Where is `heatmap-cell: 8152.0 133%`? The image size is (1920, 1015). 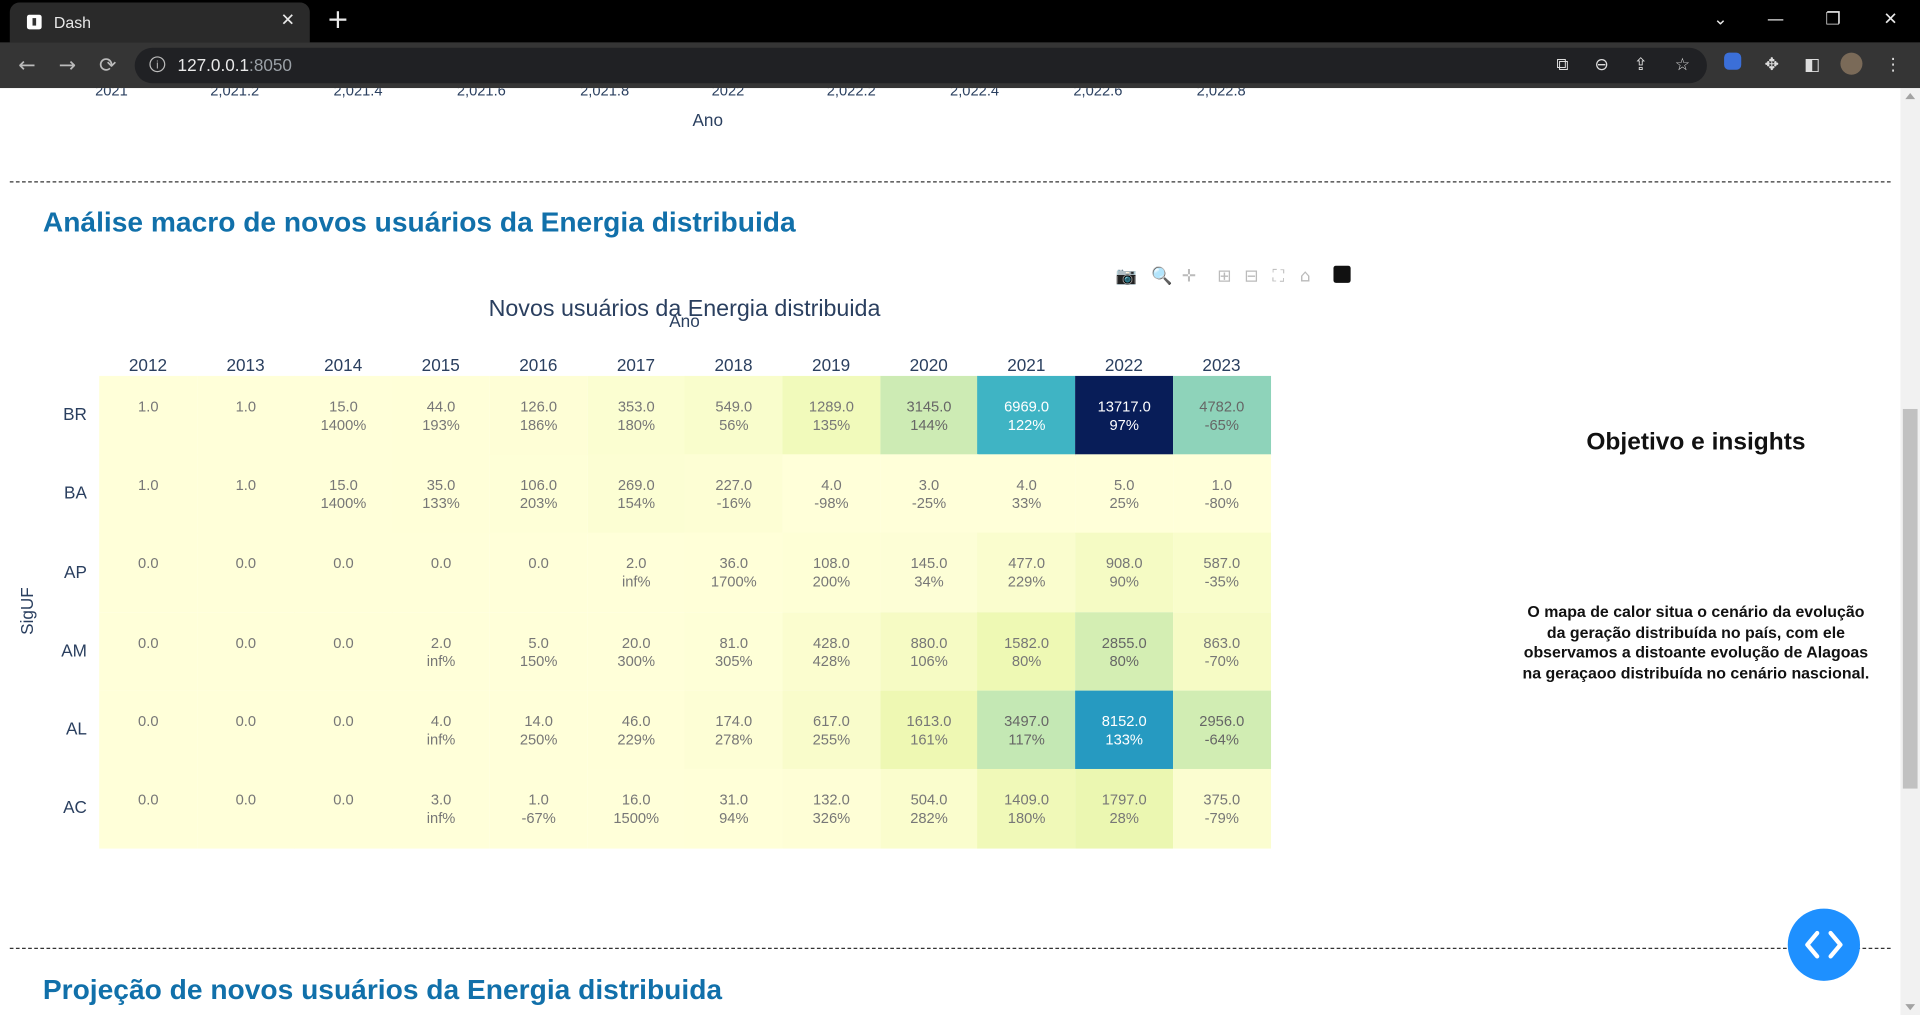
heatmap-cell: 8152.0 133% is located at coordinates (1124, 730).